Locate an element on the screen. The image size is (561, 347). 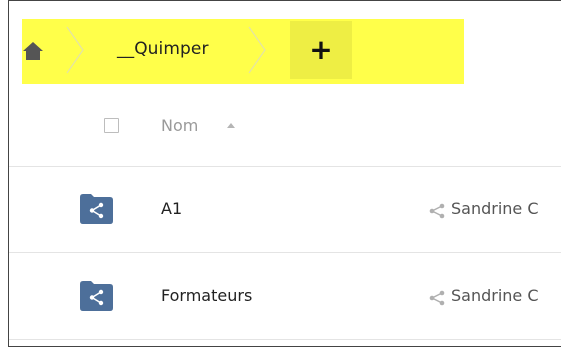
column-header-name: Nom is located at coordinates (179, 125).